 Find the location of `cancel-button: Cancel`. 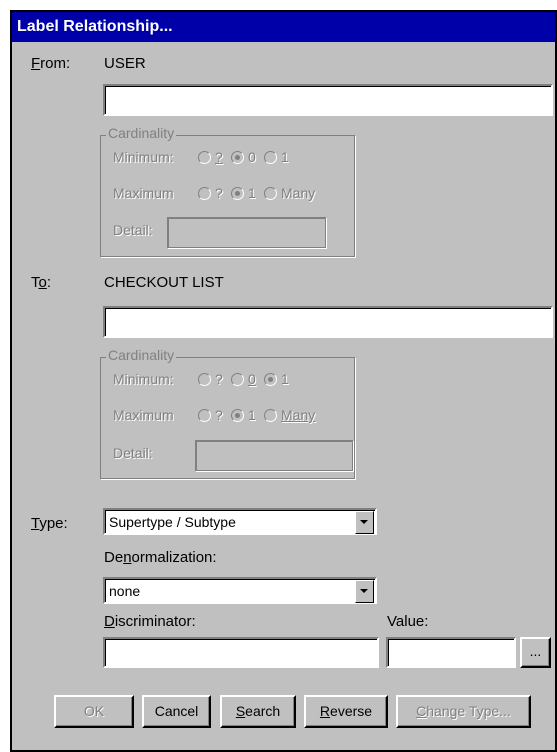

cancel-button: Cancel is located at coordinates (176, 711).